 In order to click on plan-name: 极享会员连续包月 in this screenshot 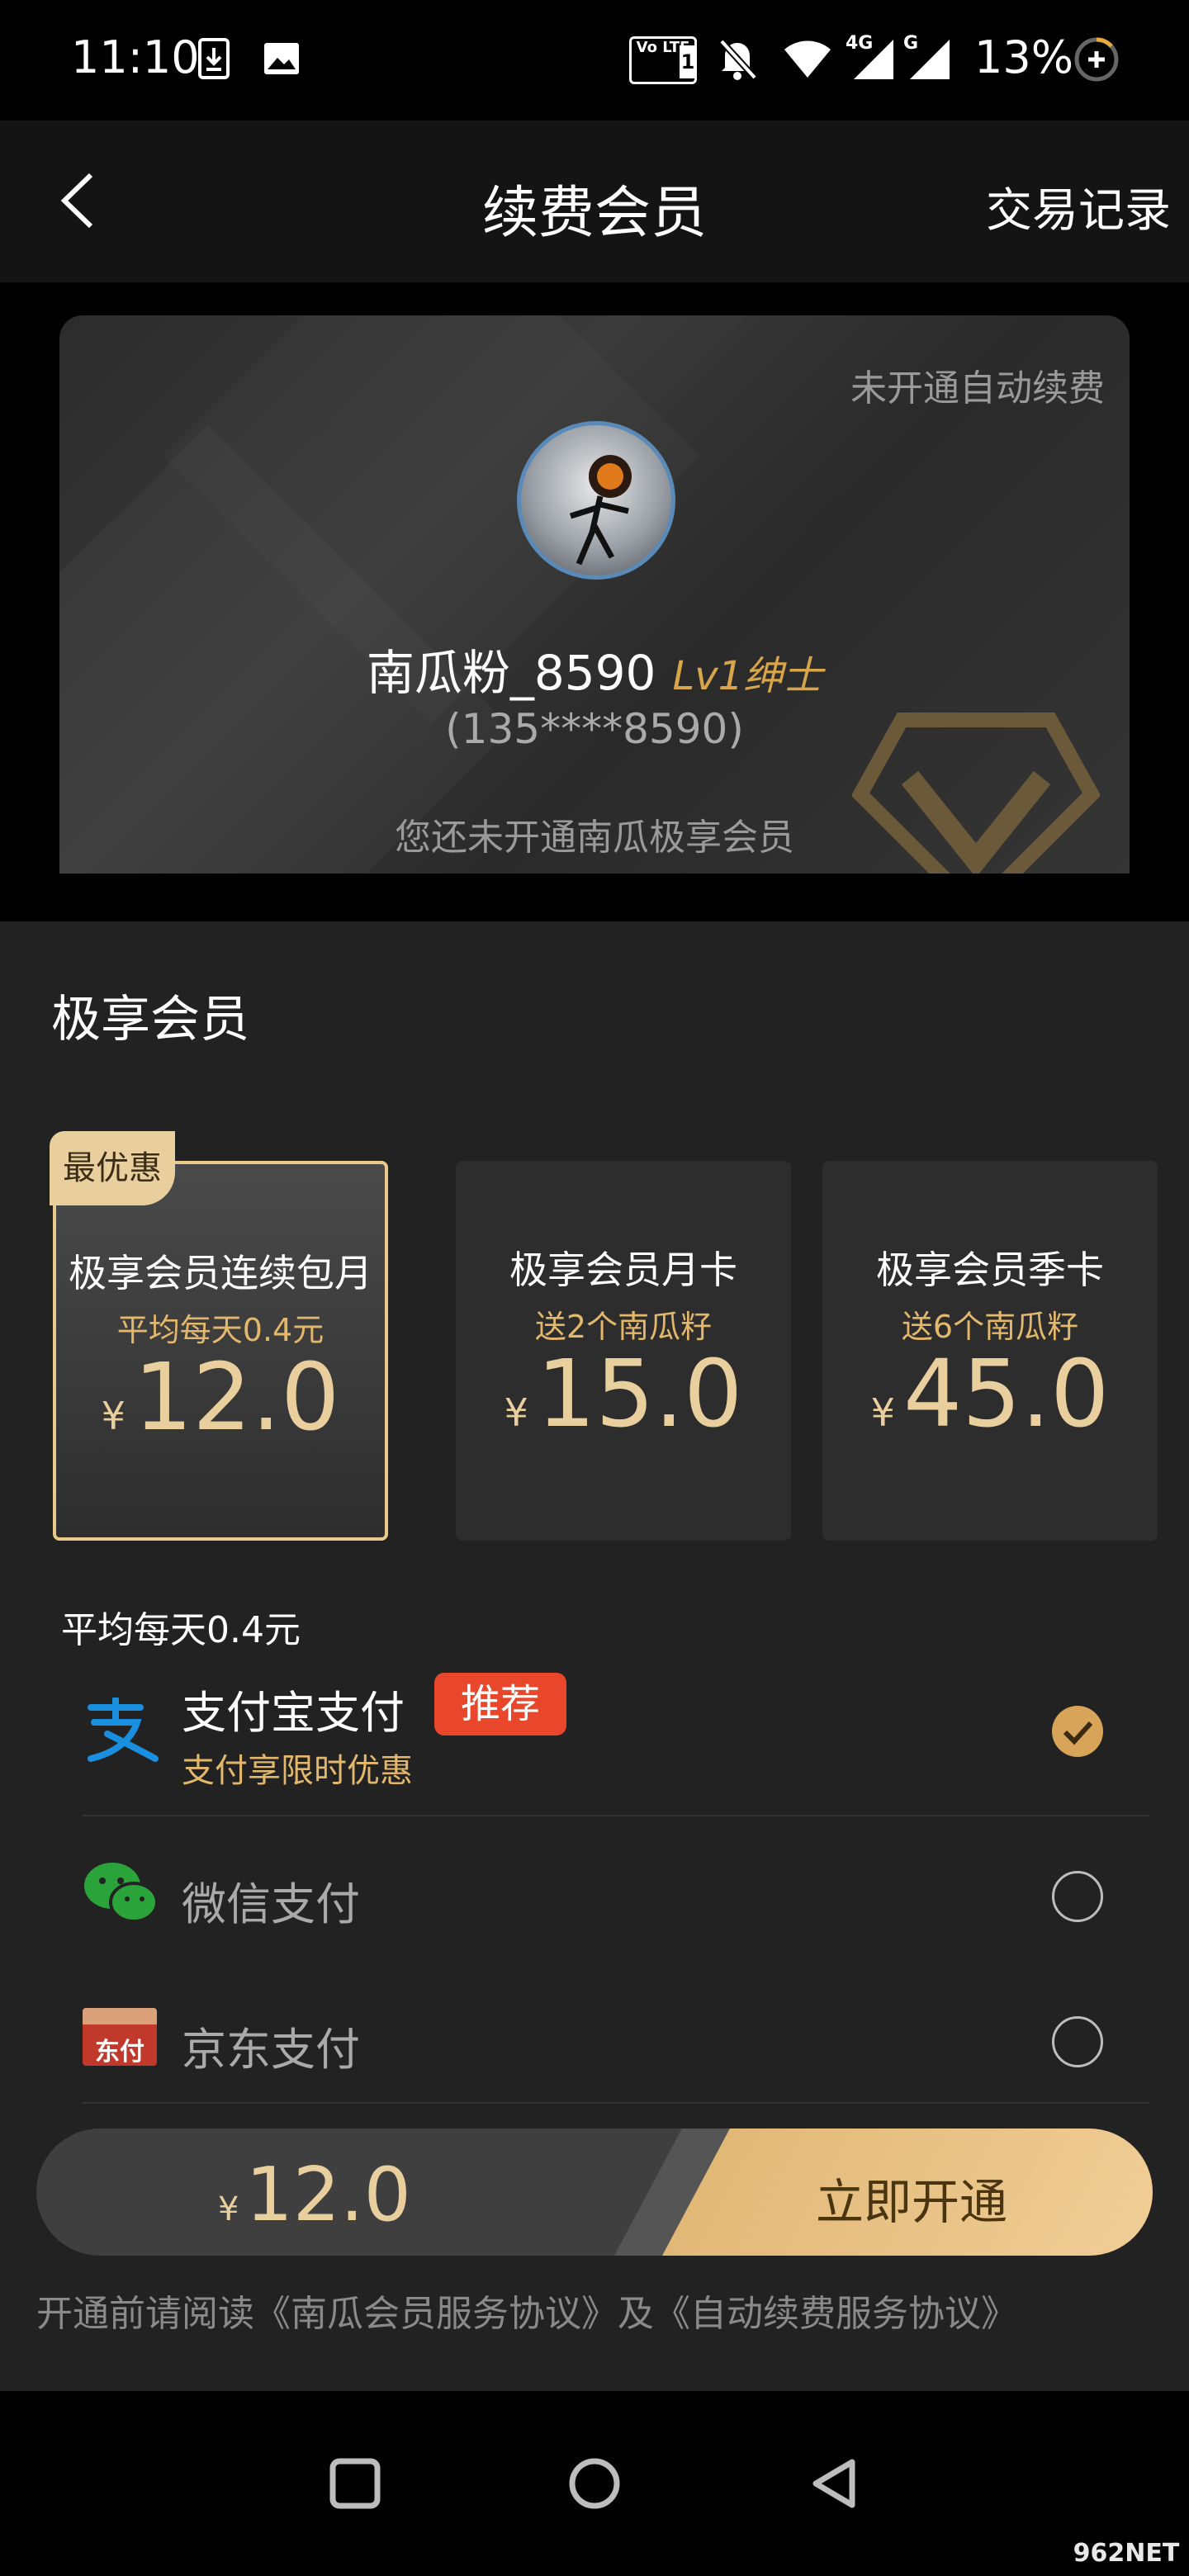, I will do `click(220, 1273)`.